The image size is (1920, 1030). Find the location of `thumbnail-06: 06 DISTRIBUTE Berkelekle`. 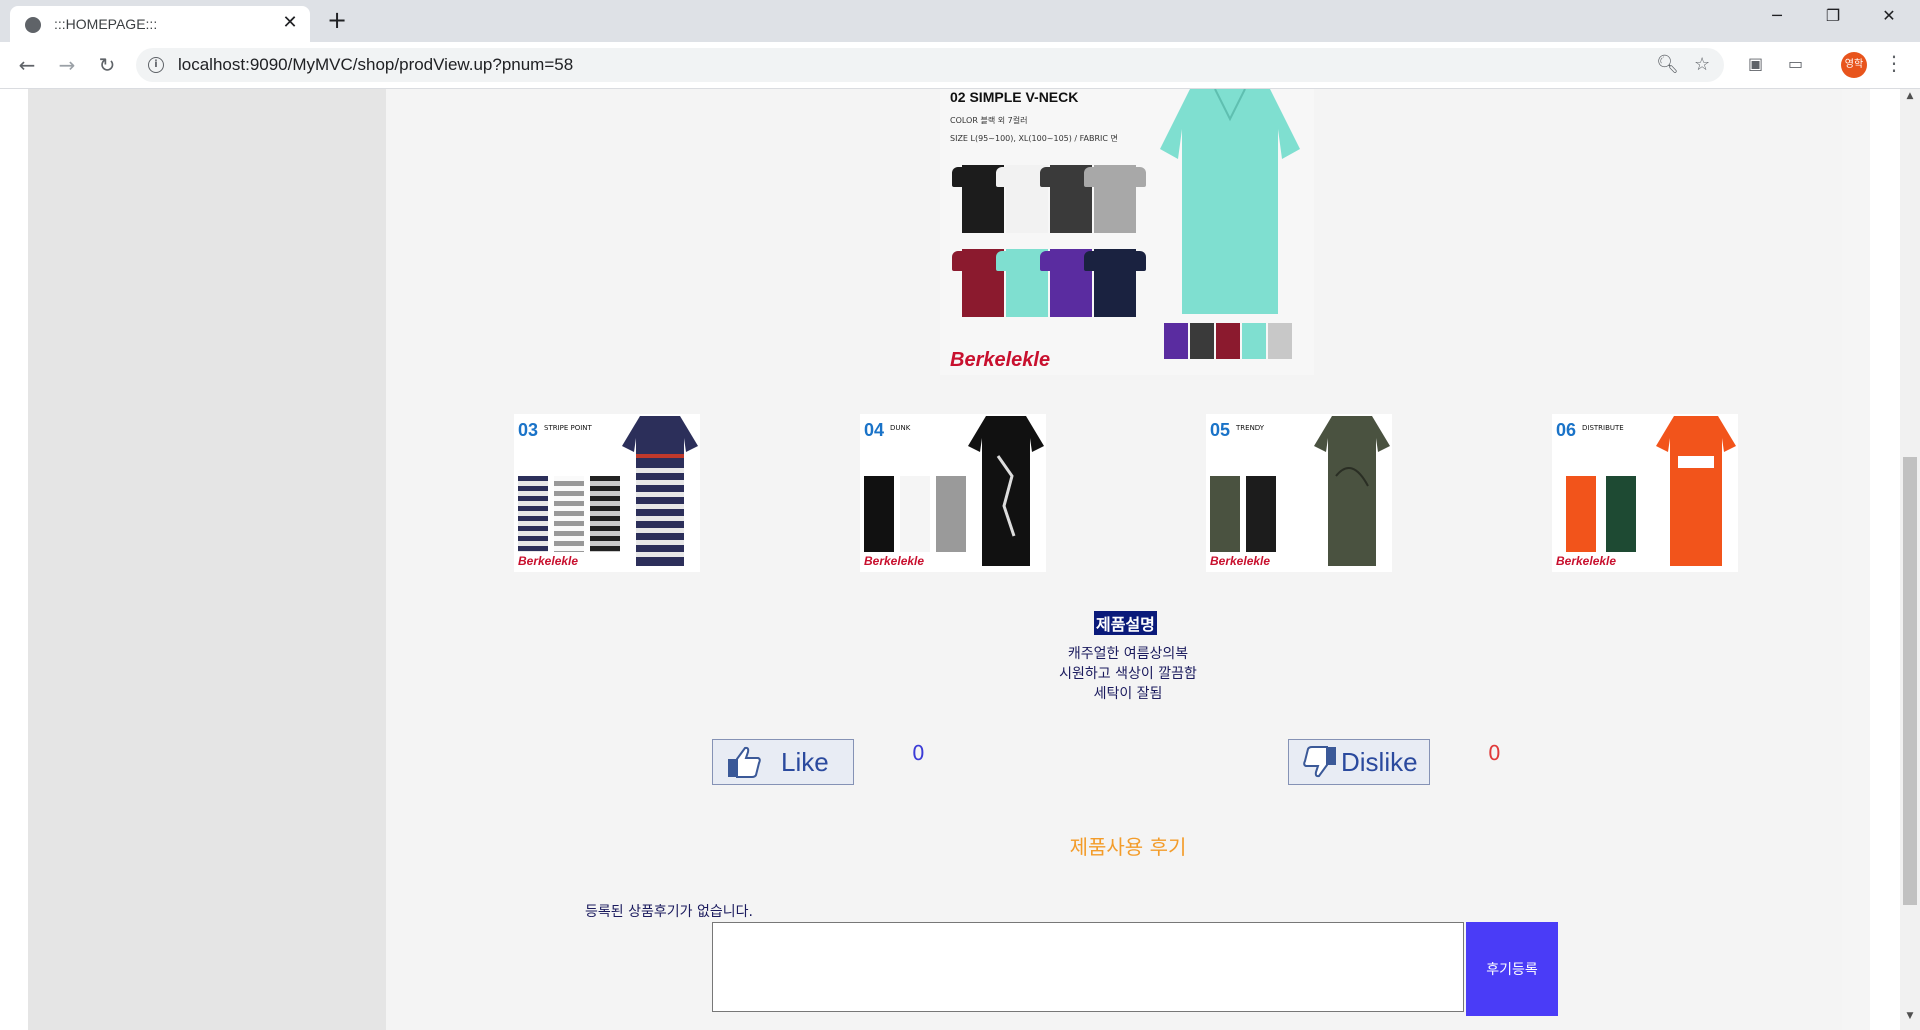

thumbnail-06: 06 DISTRIBUTE Berkelekle is located at coordinates (1645, 493).